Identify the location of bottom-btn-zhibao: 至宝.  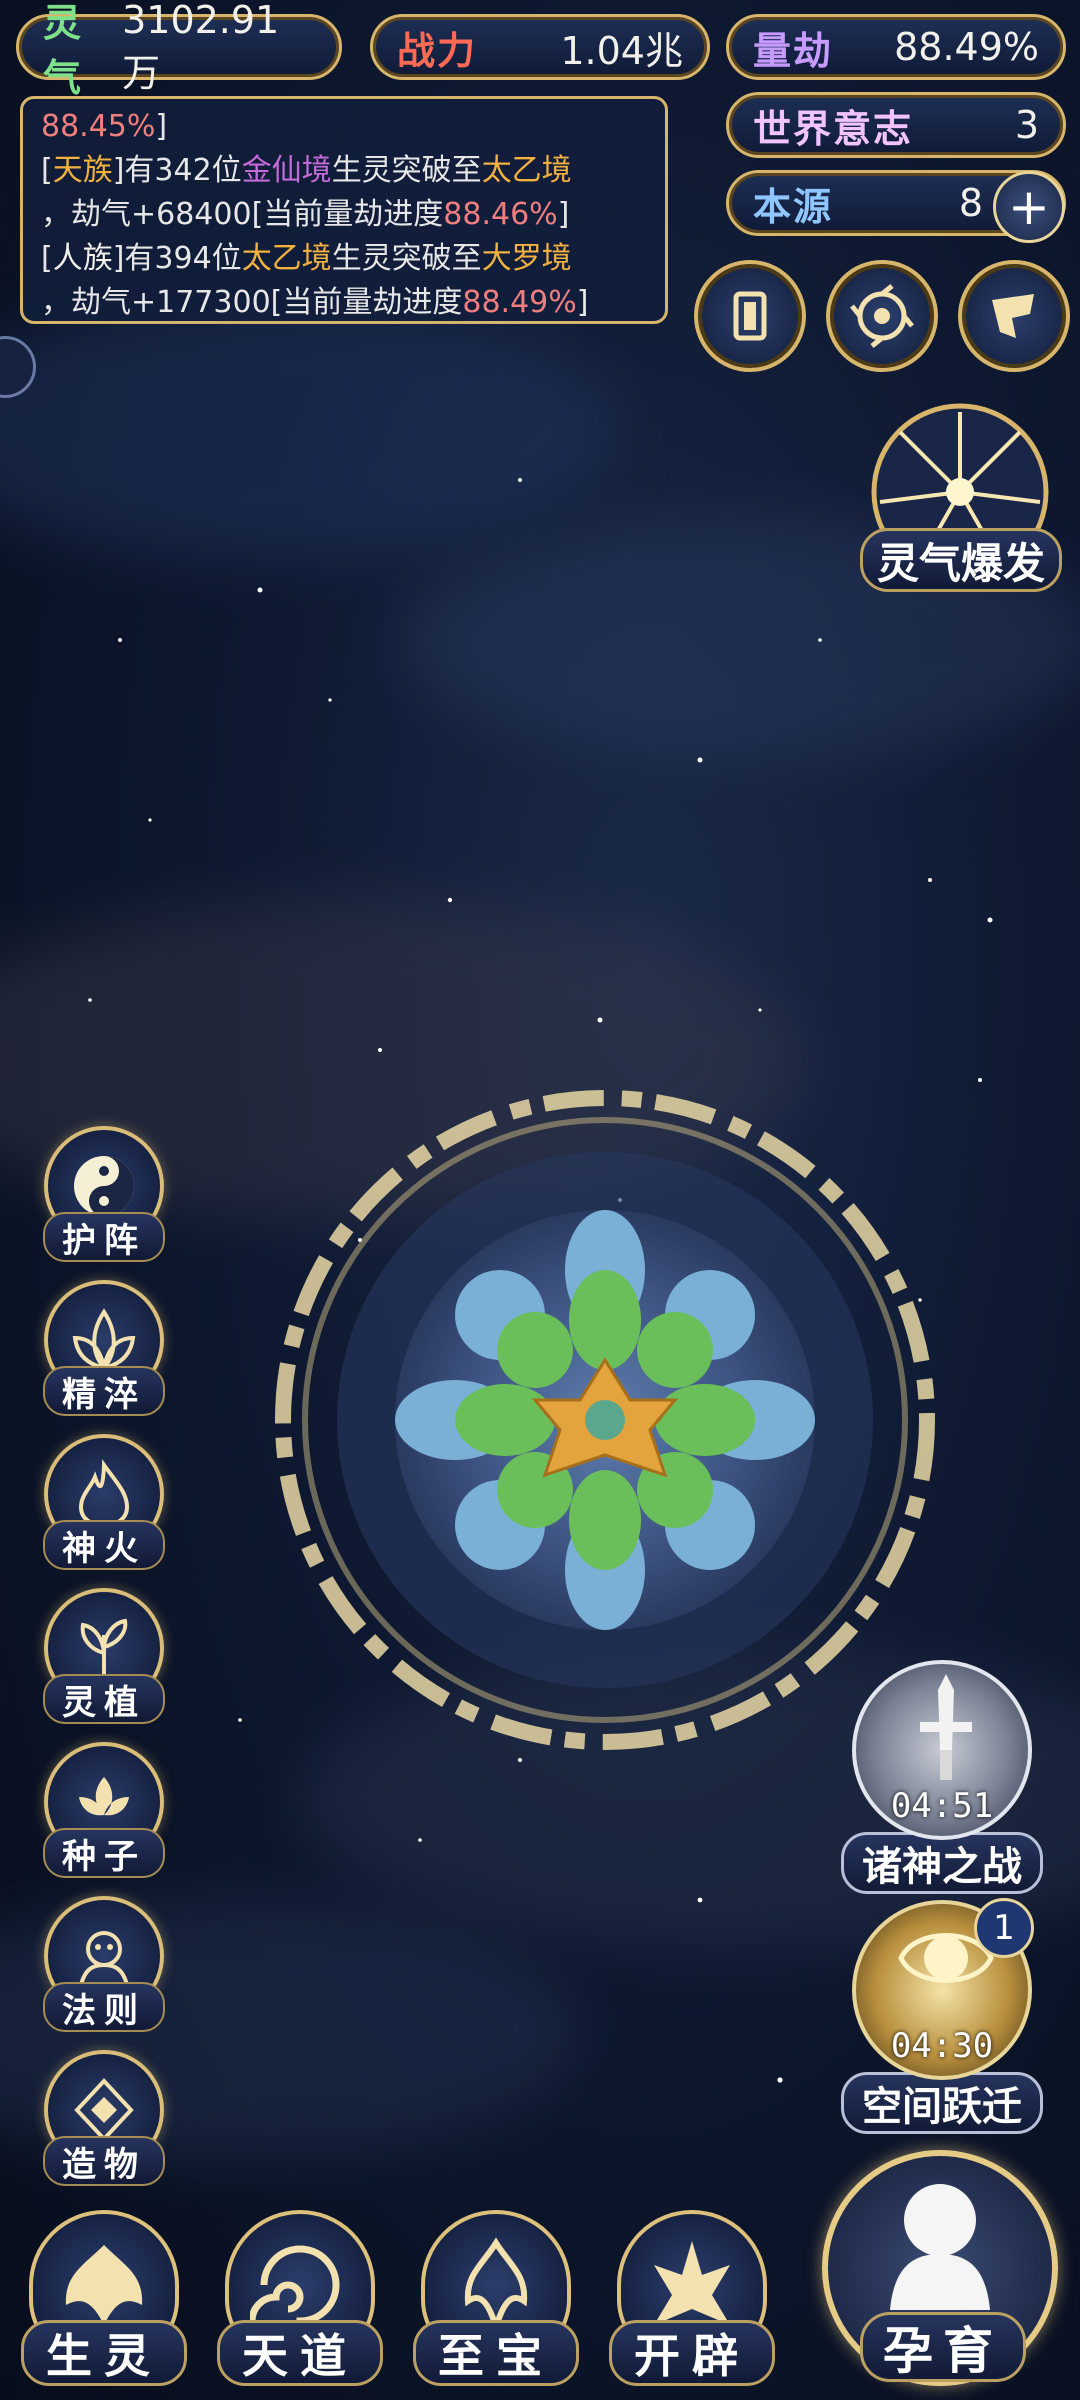
(496, 2300).